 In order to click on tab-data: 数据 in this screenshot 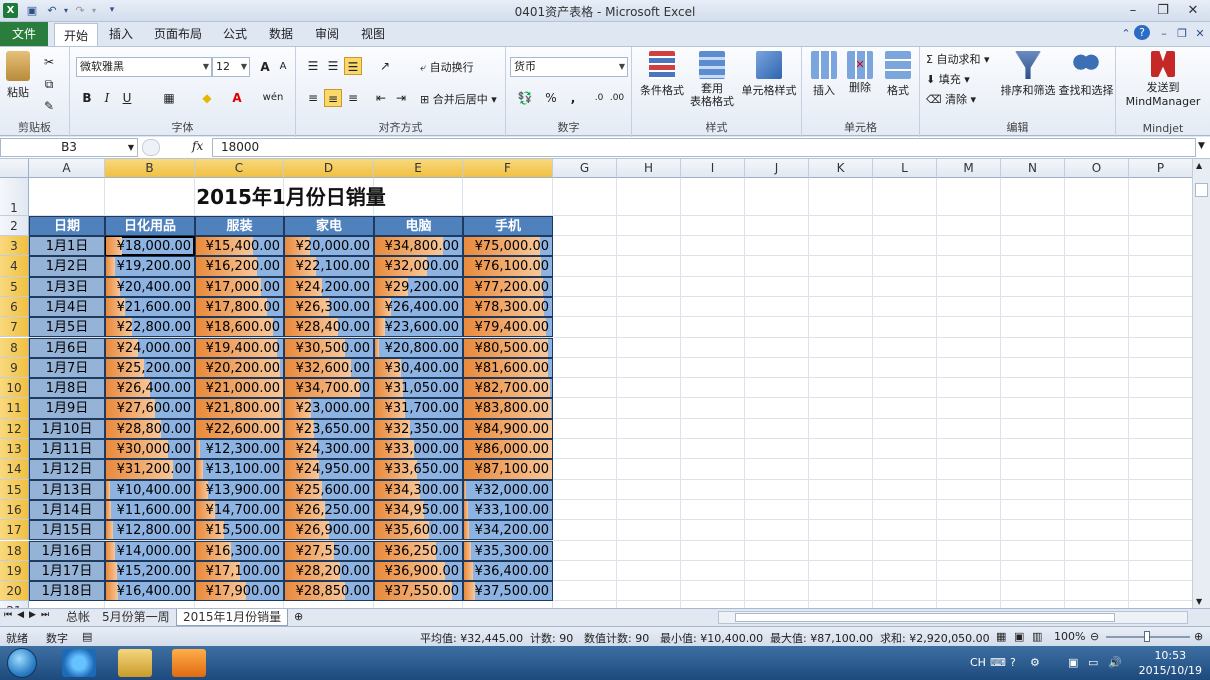, I will do `click(281, 34)`.